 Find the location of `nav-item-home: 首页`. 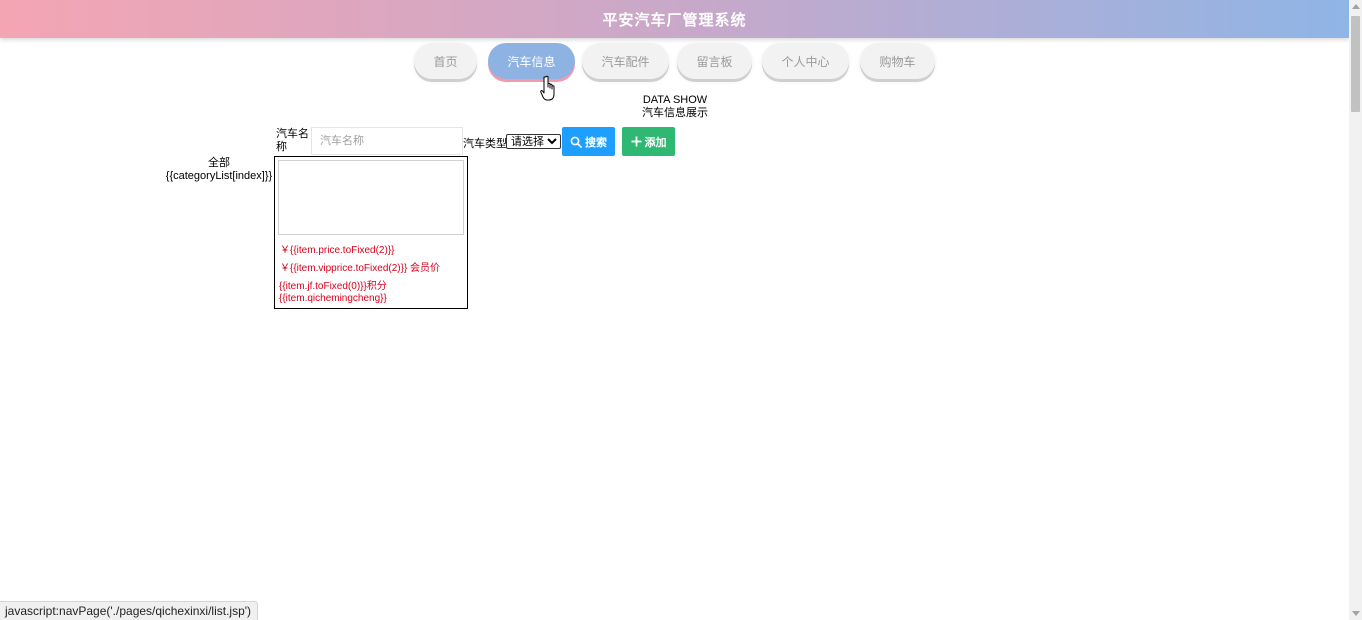

nav-item-home: 首页 is located at coordinates (445, 61).